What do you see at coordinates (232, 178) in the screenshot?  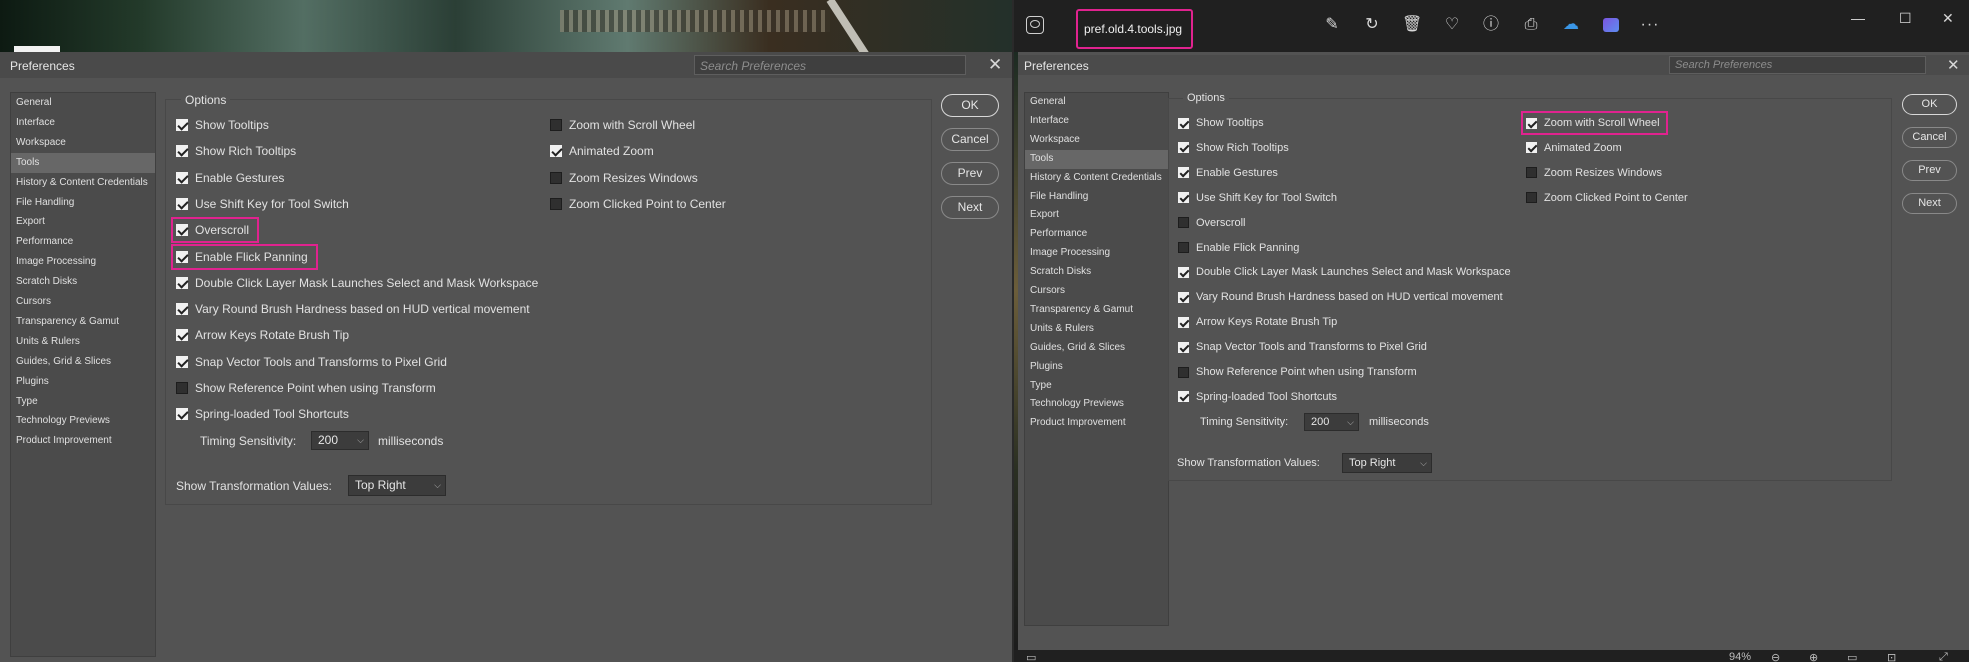 I see `option-checkbox: Enable Gestures` at bounding box center [232, 178].